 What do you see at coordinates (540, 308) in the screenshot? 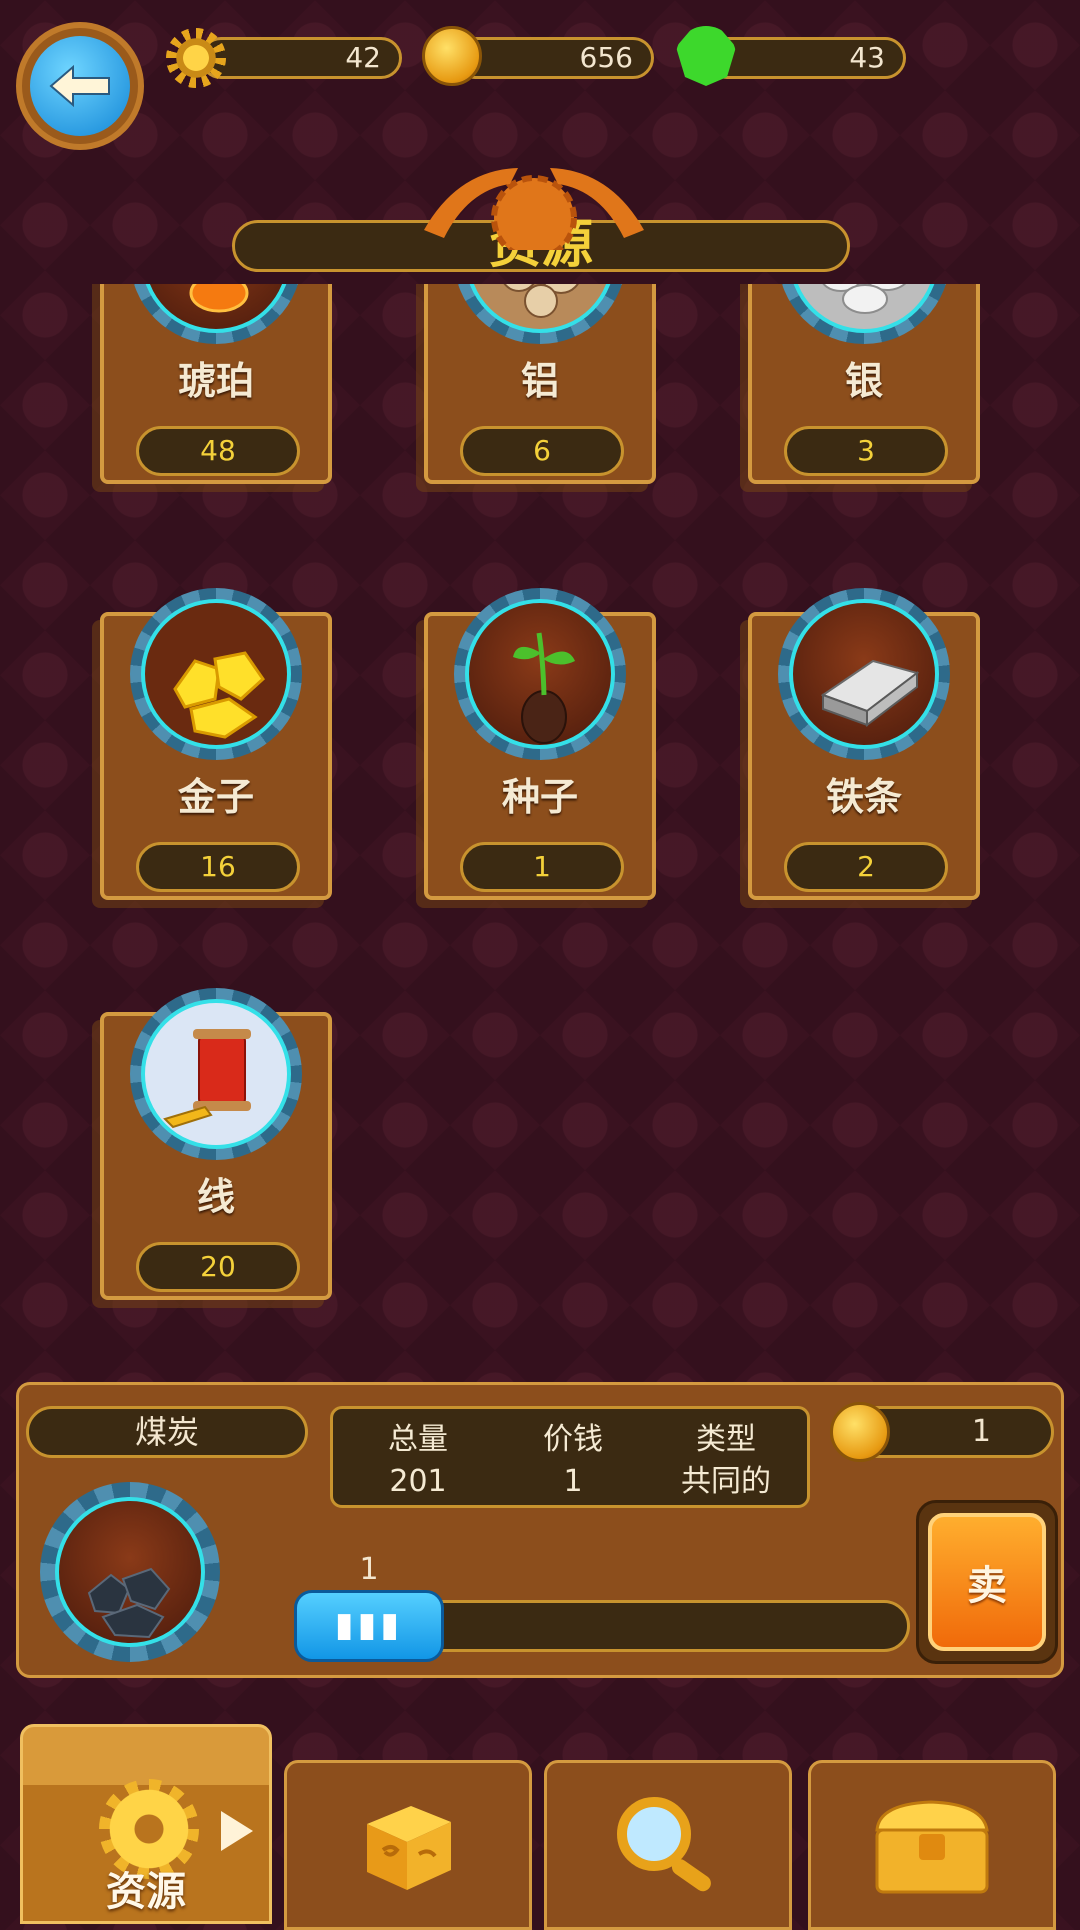
I see `aluminum-ore-icon` at bounding box center [540, 308].